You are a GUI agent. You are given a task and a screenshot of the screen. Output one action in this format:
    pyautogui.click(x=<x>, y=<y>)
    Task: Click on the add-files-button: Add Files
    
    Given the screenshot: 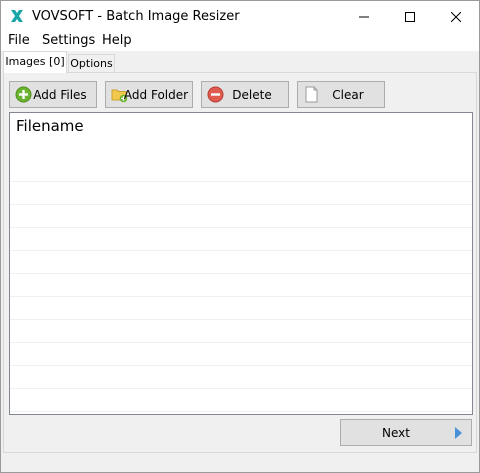 What is the action you would take?
    pyautogui.click(x=53, y=94)
    